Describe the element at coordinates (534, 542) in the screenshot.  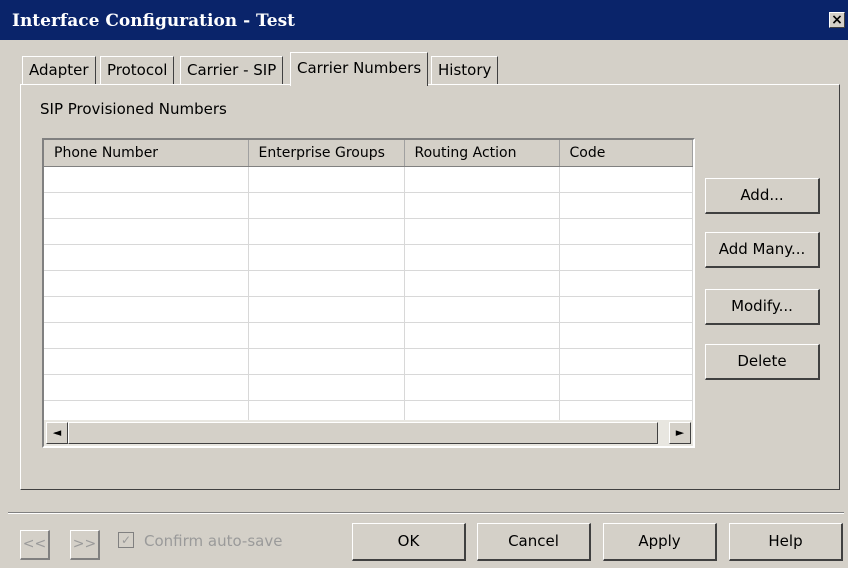
I see `cancel-button: Cancel` at that location.